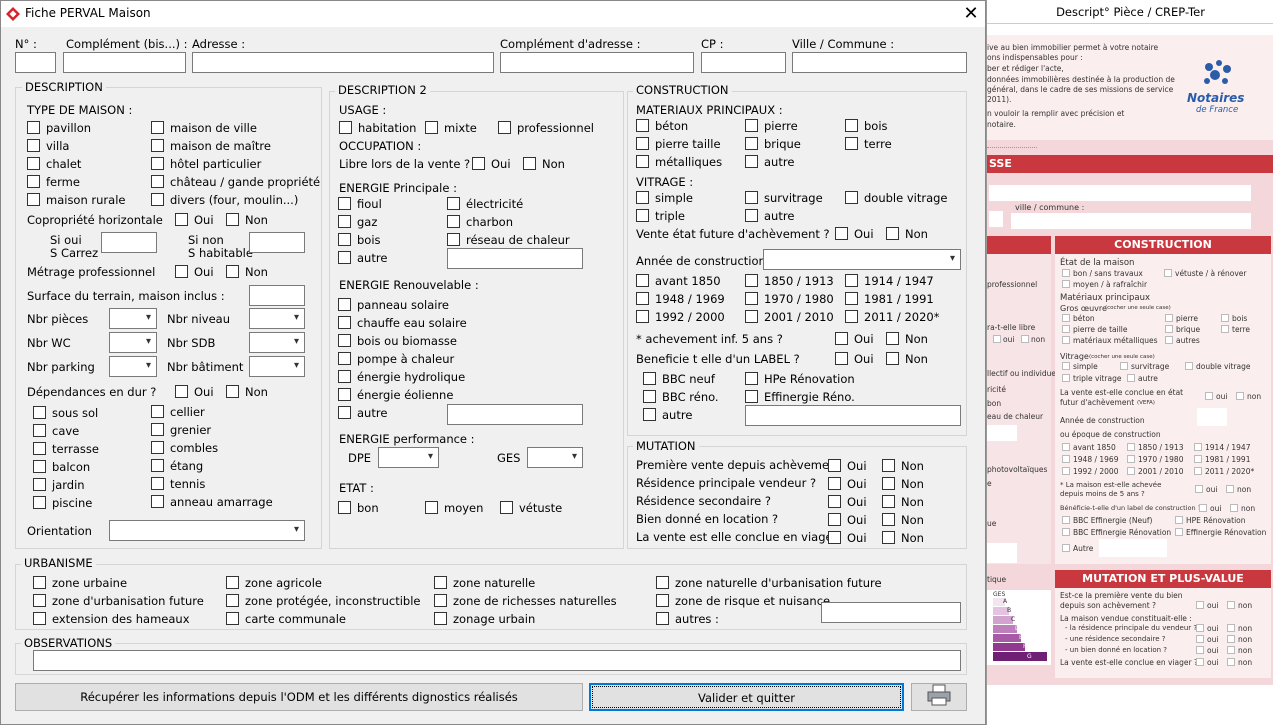 This screenshot has width=1273, height=725. Describe the element at coordinates (1200, 628) in the screenshot. I see `mut-checkbox-2-oui` at that location.